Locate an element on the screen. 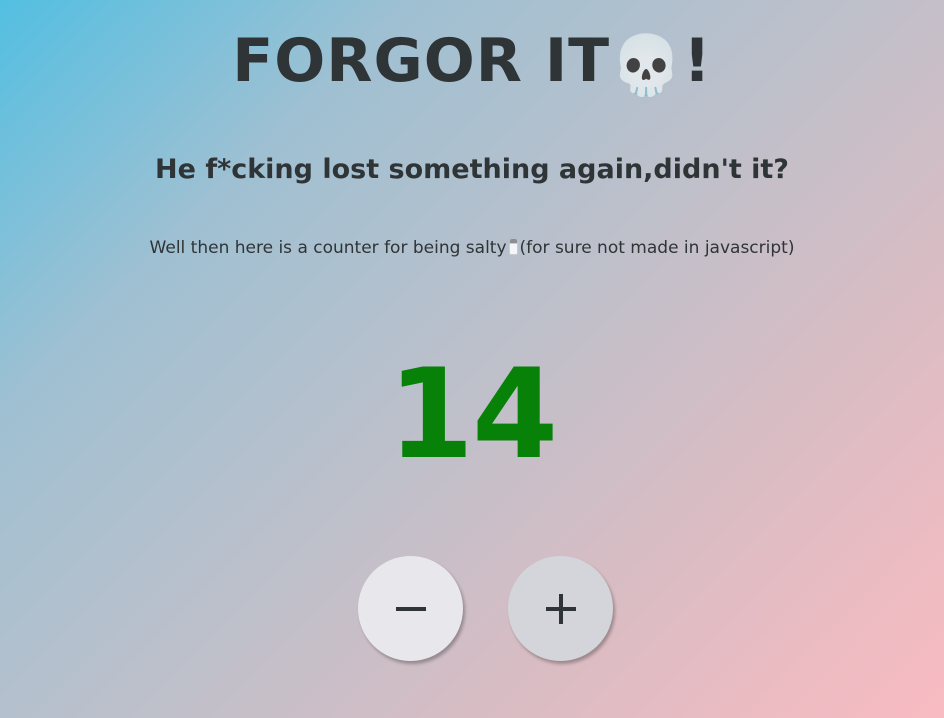  page-title-suffix: ! is located at coordinates (697, 61).